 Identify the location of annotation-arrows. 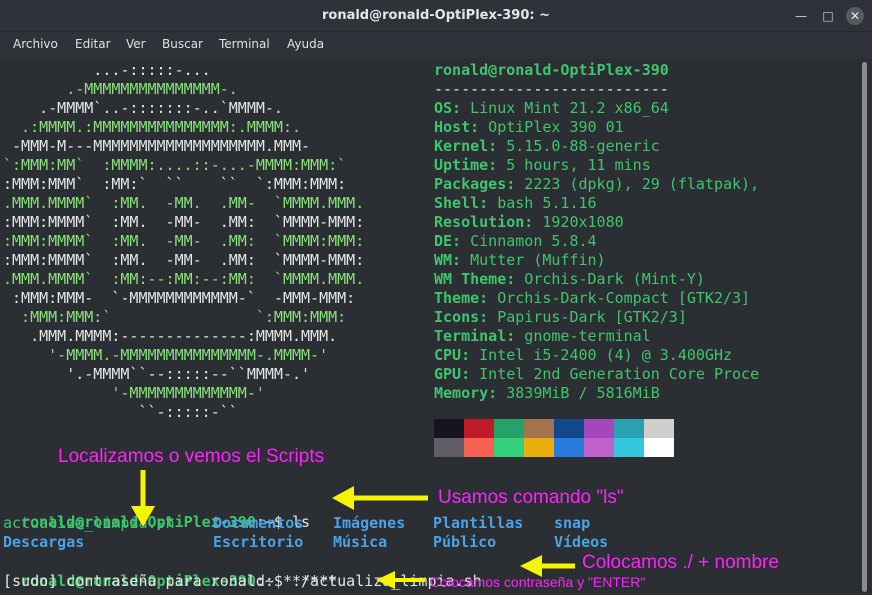
(353, 529).